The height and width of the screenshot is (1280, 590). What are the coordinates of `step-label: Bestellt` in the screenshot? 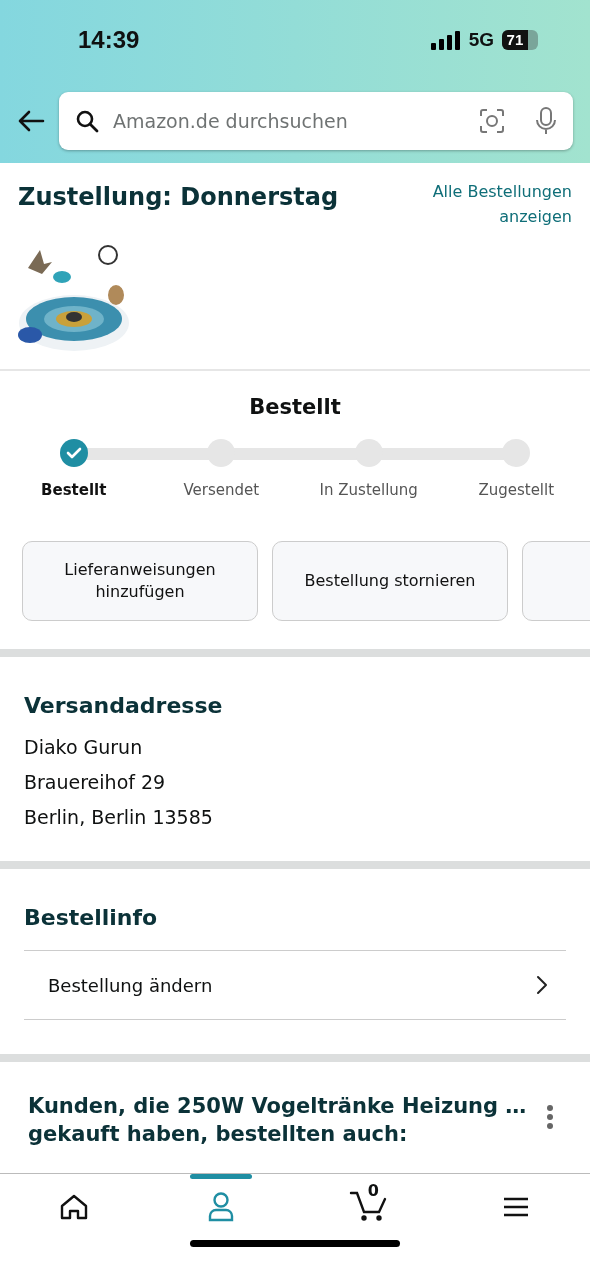 It's located at (74, 490).